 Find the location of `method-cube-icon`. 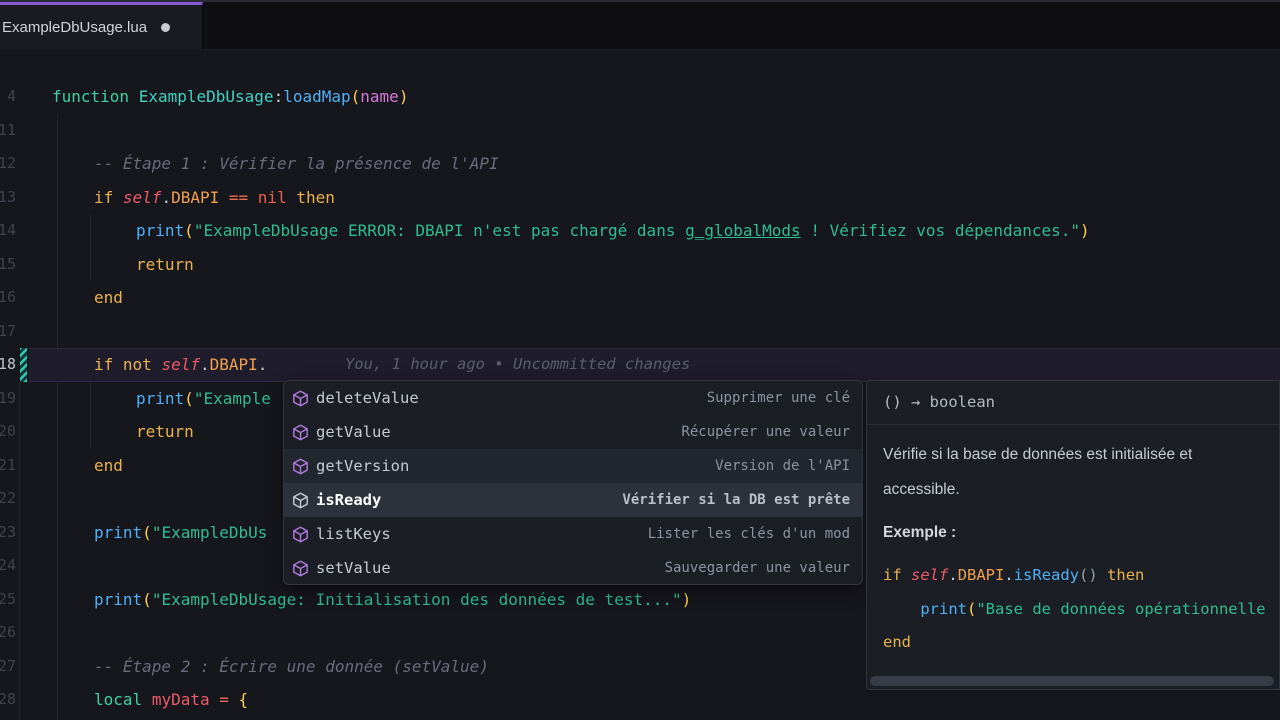

method-cube-icon is located at coordinates (300, 534).